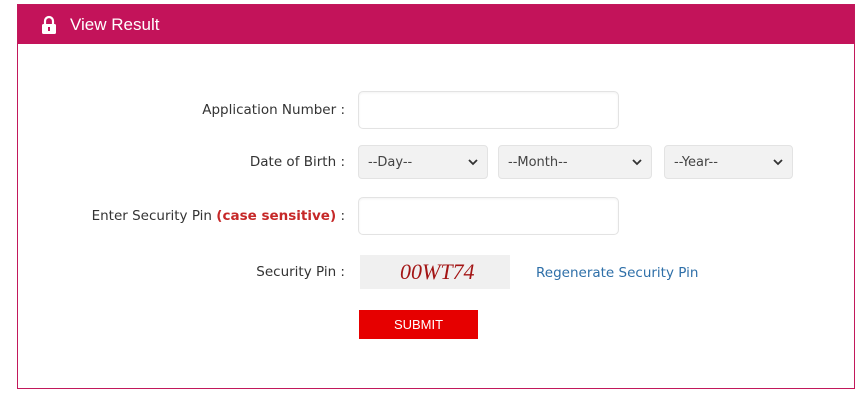  I want to click on security-pin-label: Security Pin :, so click(300, 272).